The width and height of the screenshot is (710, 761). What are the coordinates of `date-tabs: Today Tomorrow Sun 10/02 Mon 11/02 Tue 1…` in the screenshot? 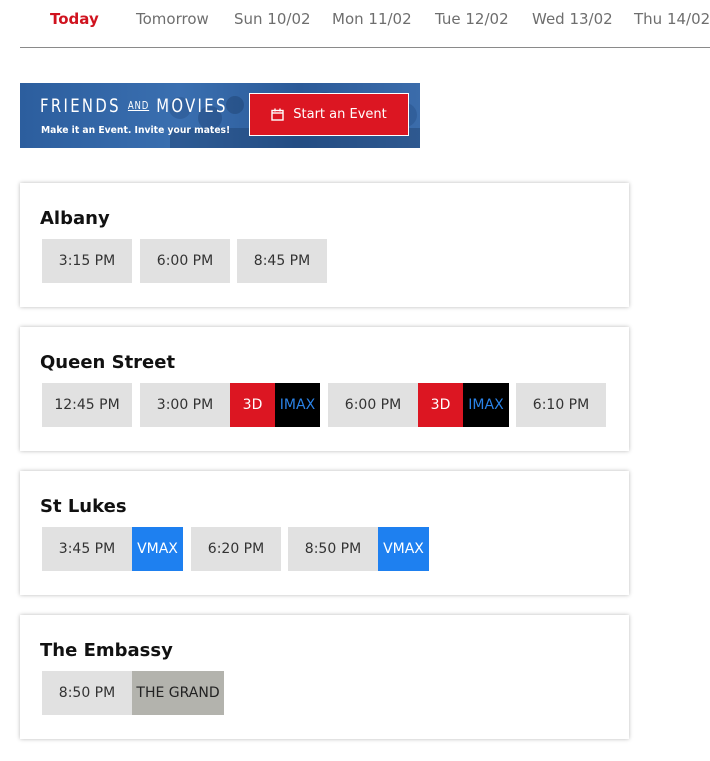 It's located at (365, 24).